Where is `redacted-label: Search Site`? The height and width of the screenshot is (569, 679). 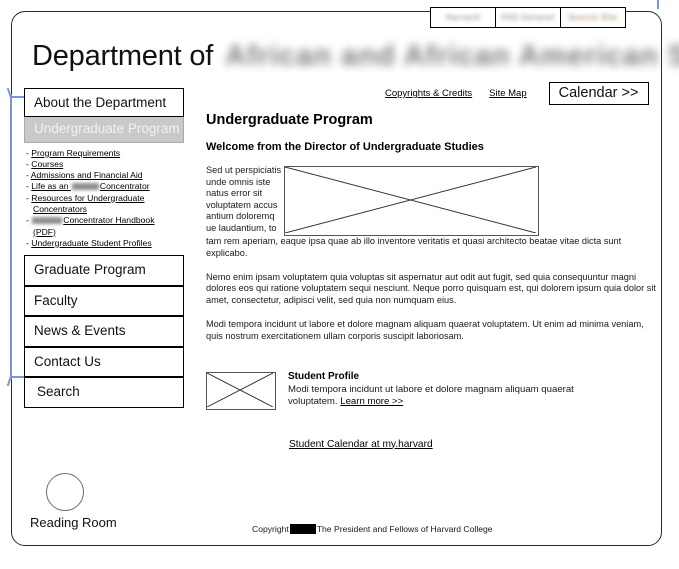 redacted-label: Search Site is located at coordinates (593, 17).